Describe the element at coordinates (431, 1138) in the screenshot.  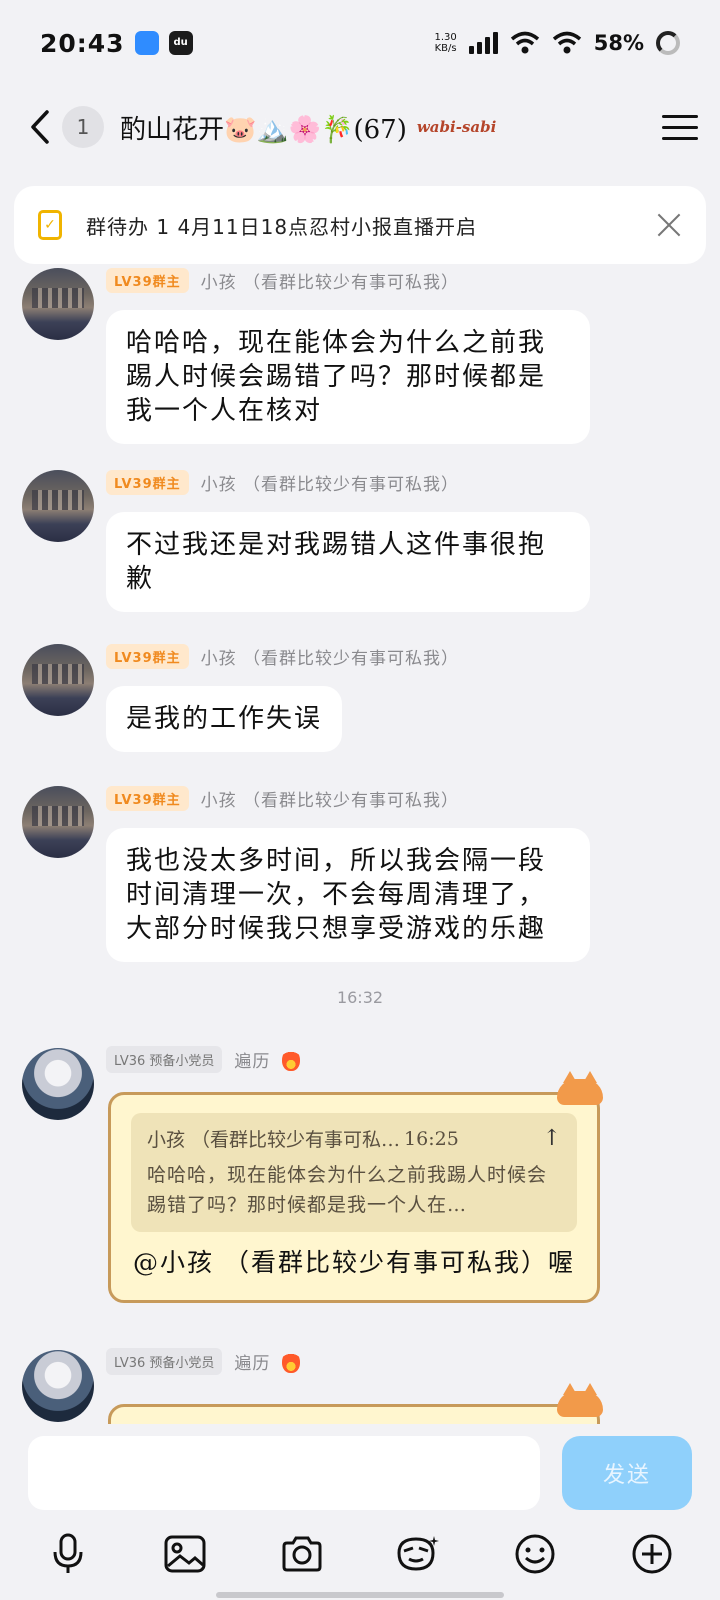
I see `quote-time: 16:25` at that location.